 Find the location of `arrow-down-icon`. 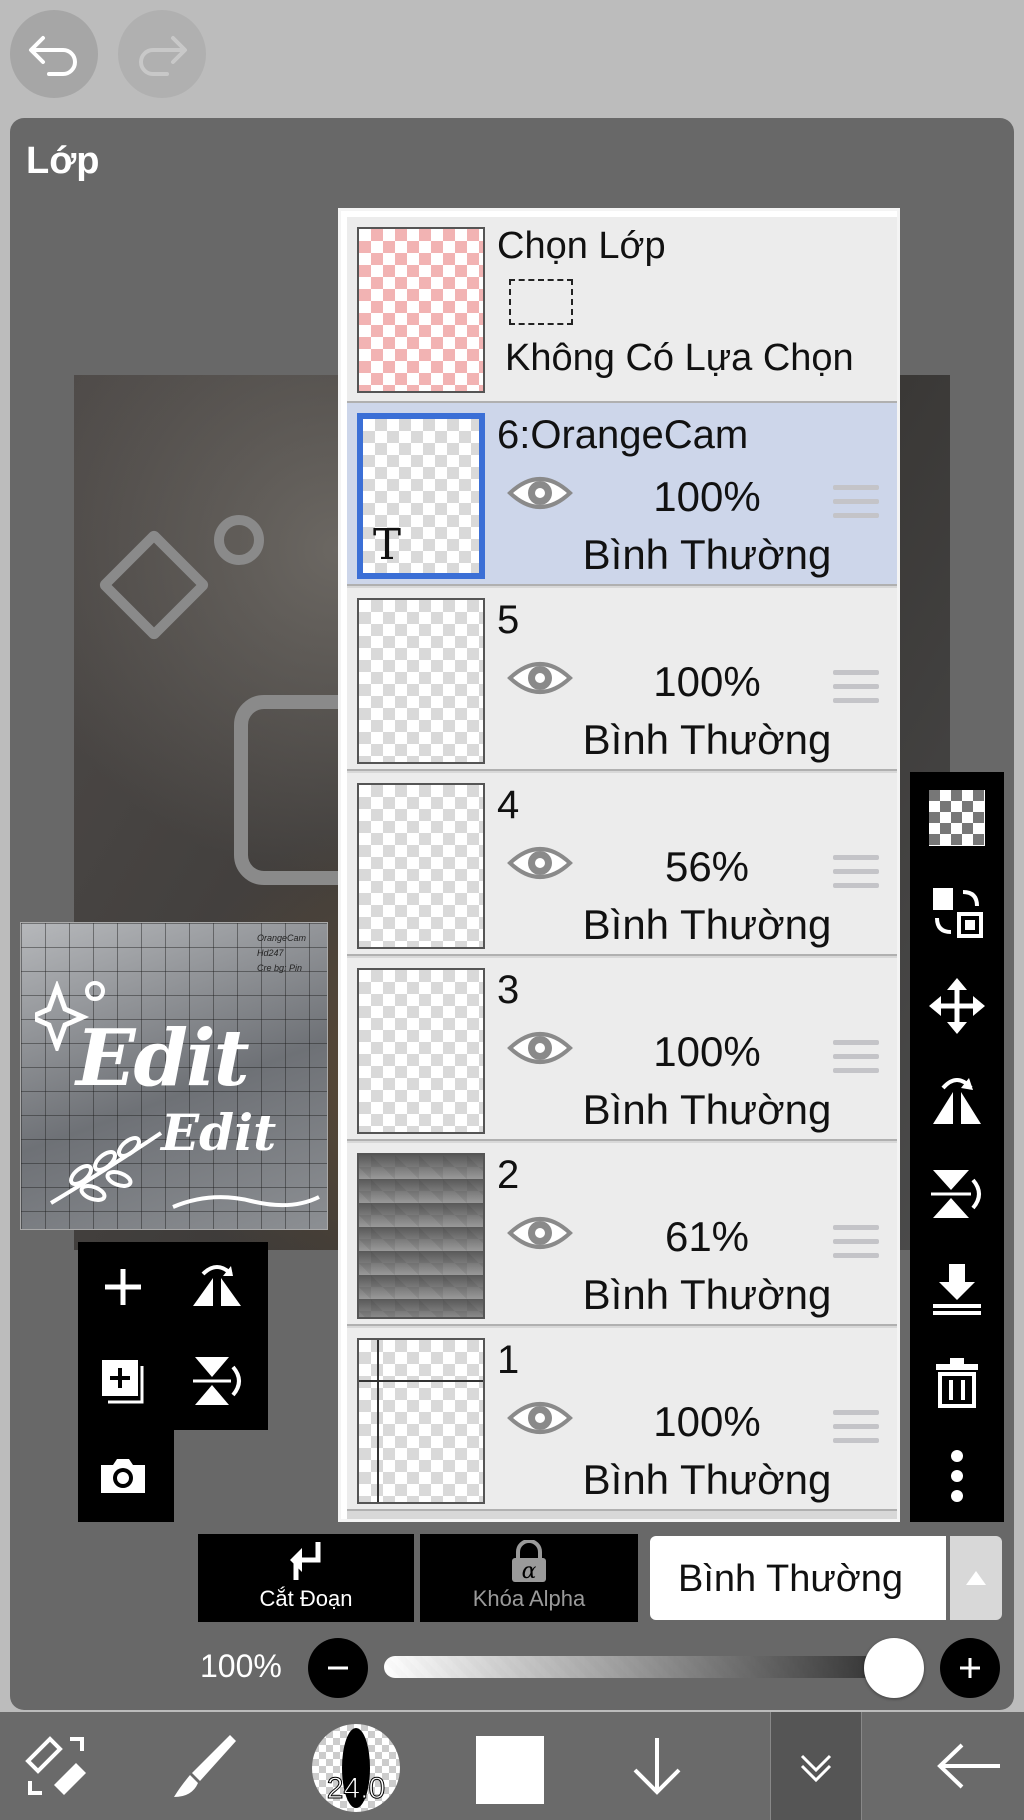

arrow-down-icon is located at coordinates (657, 1766).